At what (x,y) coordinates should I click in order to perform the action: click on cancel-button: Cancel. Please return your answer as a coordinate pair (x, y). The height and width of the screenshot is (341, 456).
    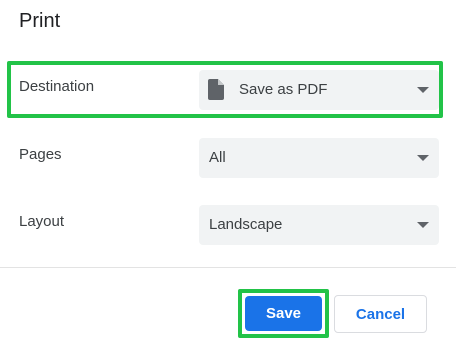
    Looking at the image, I should click on (380, 314).